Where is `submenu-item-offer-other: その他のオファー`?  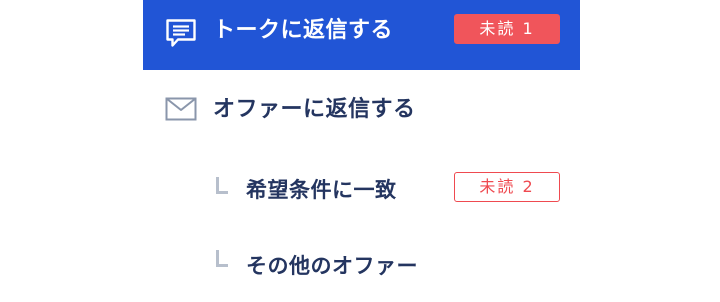
submenu-item-offer-other: その他のオファー is located at coordinates (361, 267).